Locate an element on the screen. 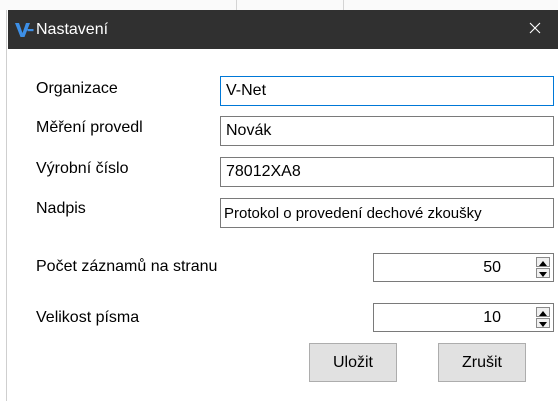  close-icon is located at coordinates (535, 30).